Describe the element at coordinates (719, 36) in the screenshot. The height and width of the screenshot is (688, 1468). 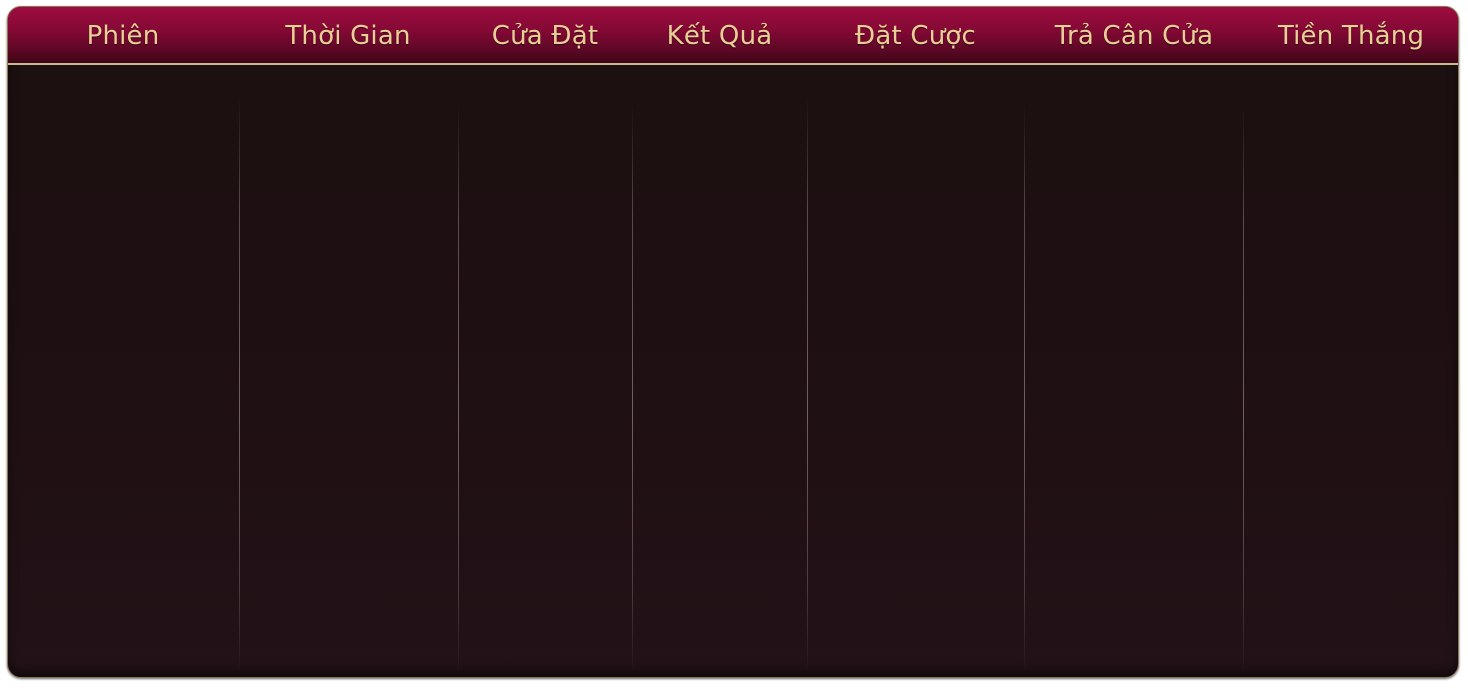
I see `column-header-result: Kết Quả` at that location.